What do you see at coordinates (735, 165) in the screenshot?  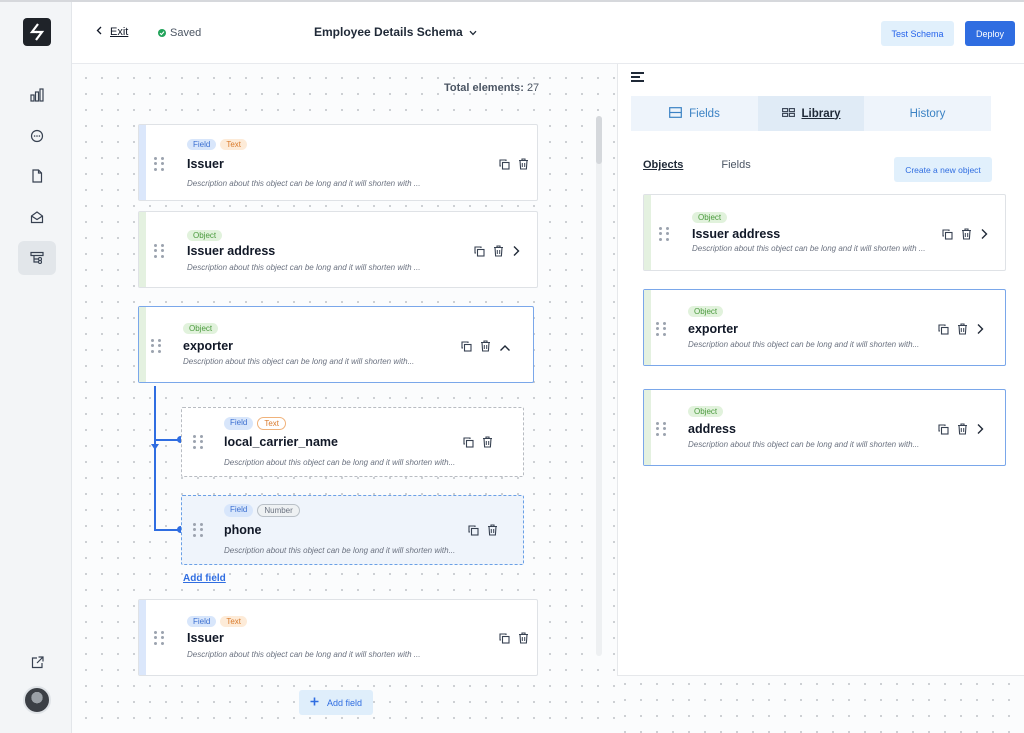 I see `subtab-fields: Fields` at bounding box center [735, 165].